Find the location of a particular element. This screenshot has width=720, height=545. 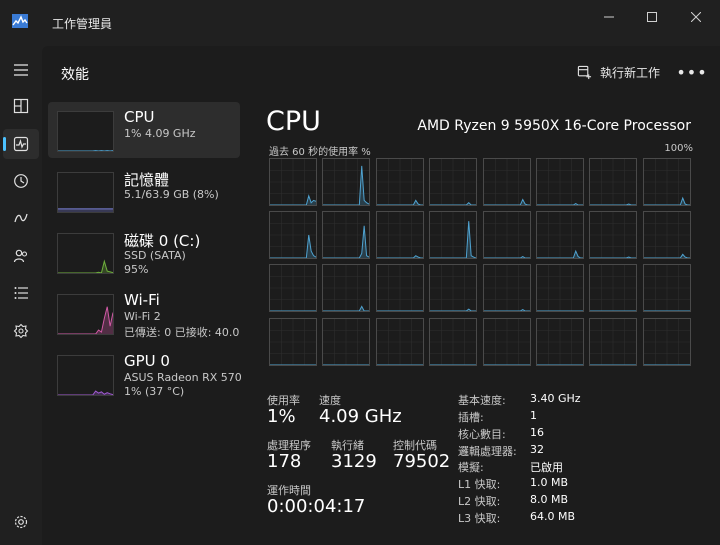

minimize-icon is located at coordinates (609, 17).